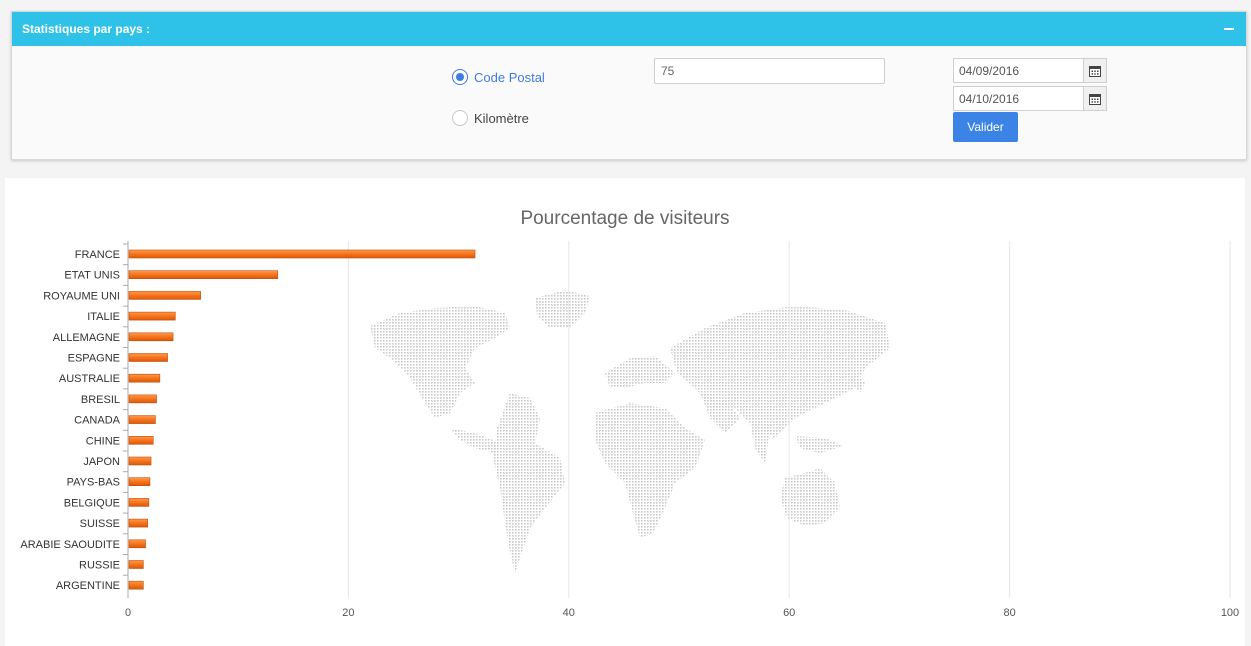 This screenshot has height=646, width=1251. What do you see at coordinates (140, 461) in the screenshot?
I see `bar-japon` at bounding box center [140, 461].